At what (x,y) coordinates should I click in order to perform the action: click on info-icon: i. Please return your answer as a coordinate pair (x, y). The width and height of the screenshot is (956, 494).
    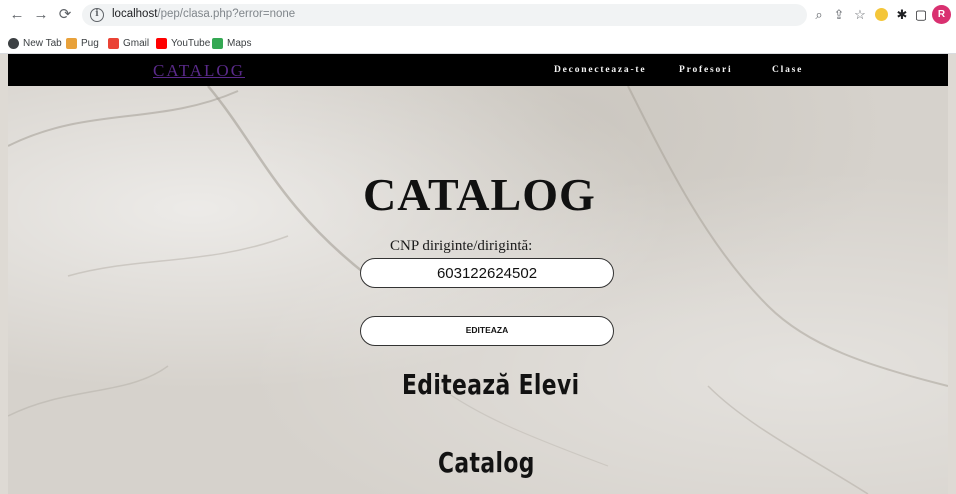
    Looking at the image, I should click on (97, 15).